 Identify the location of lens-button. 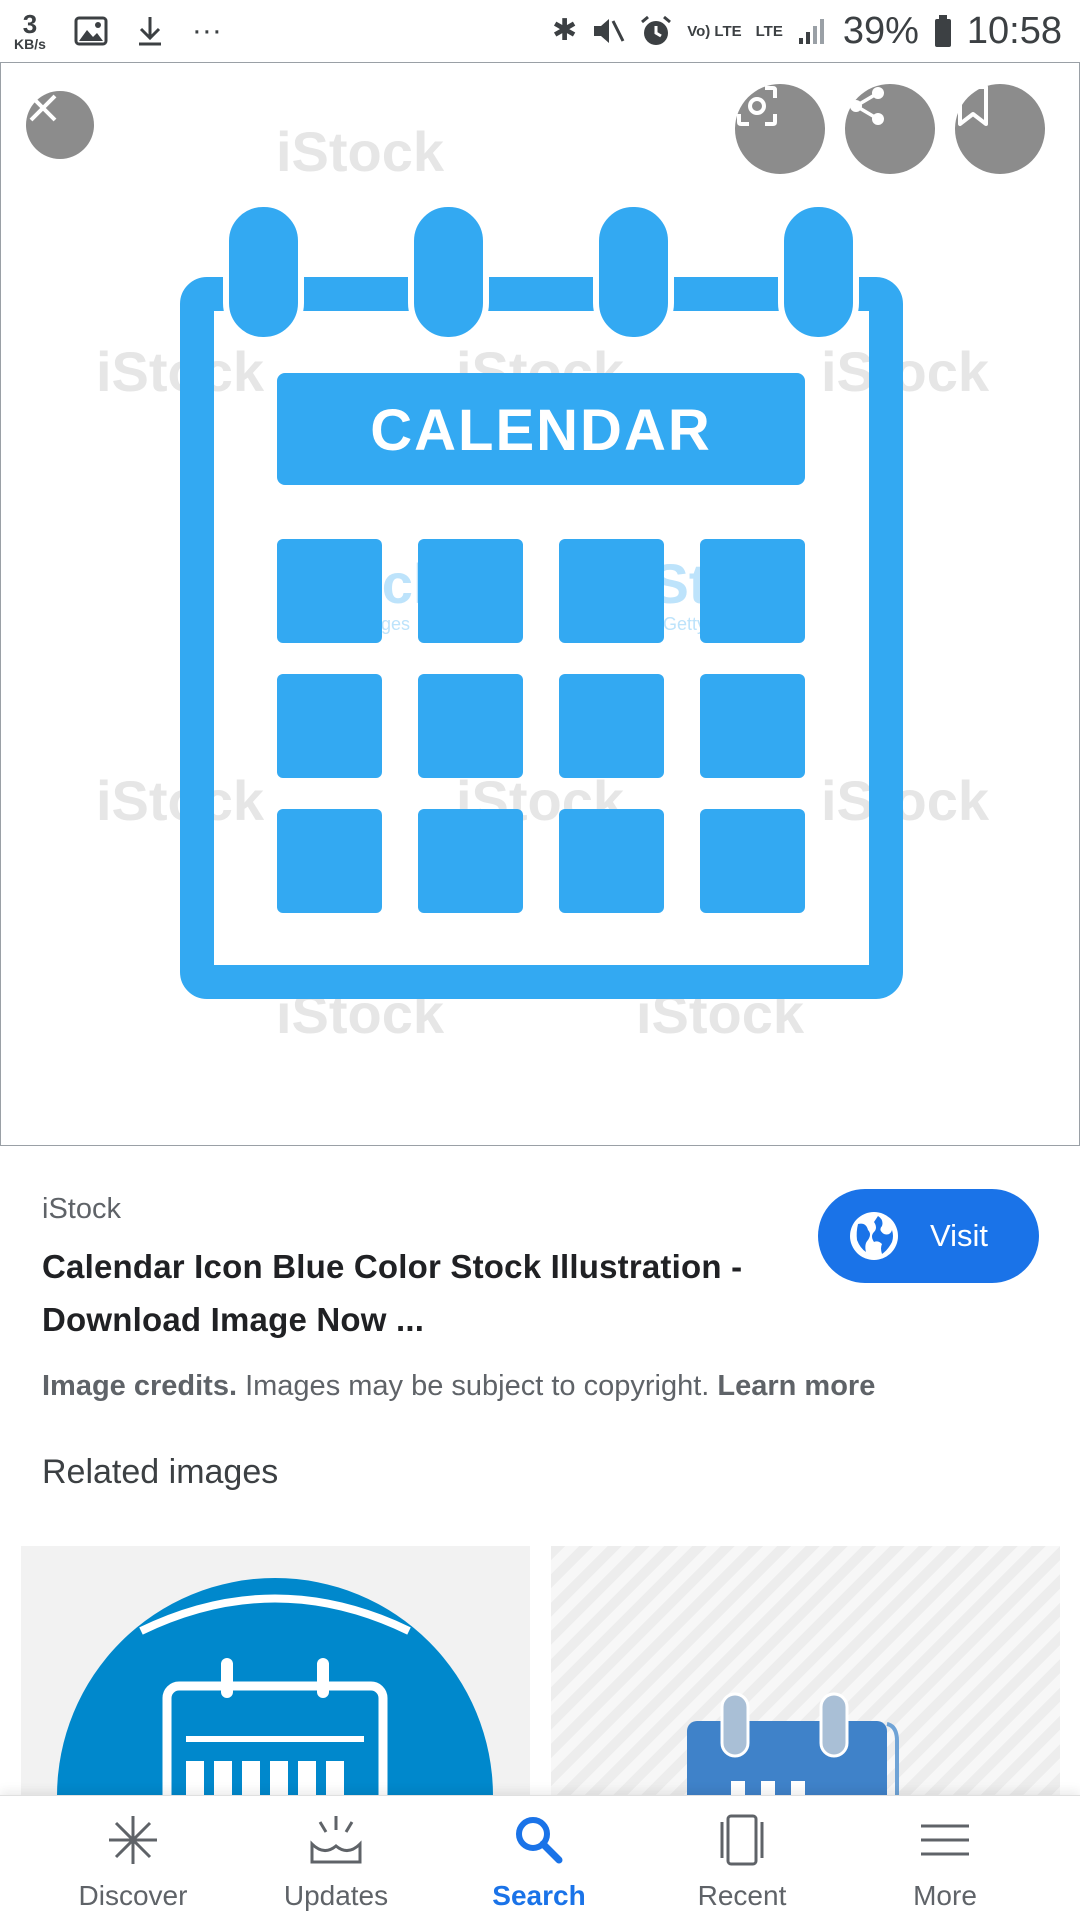
(780, 129).